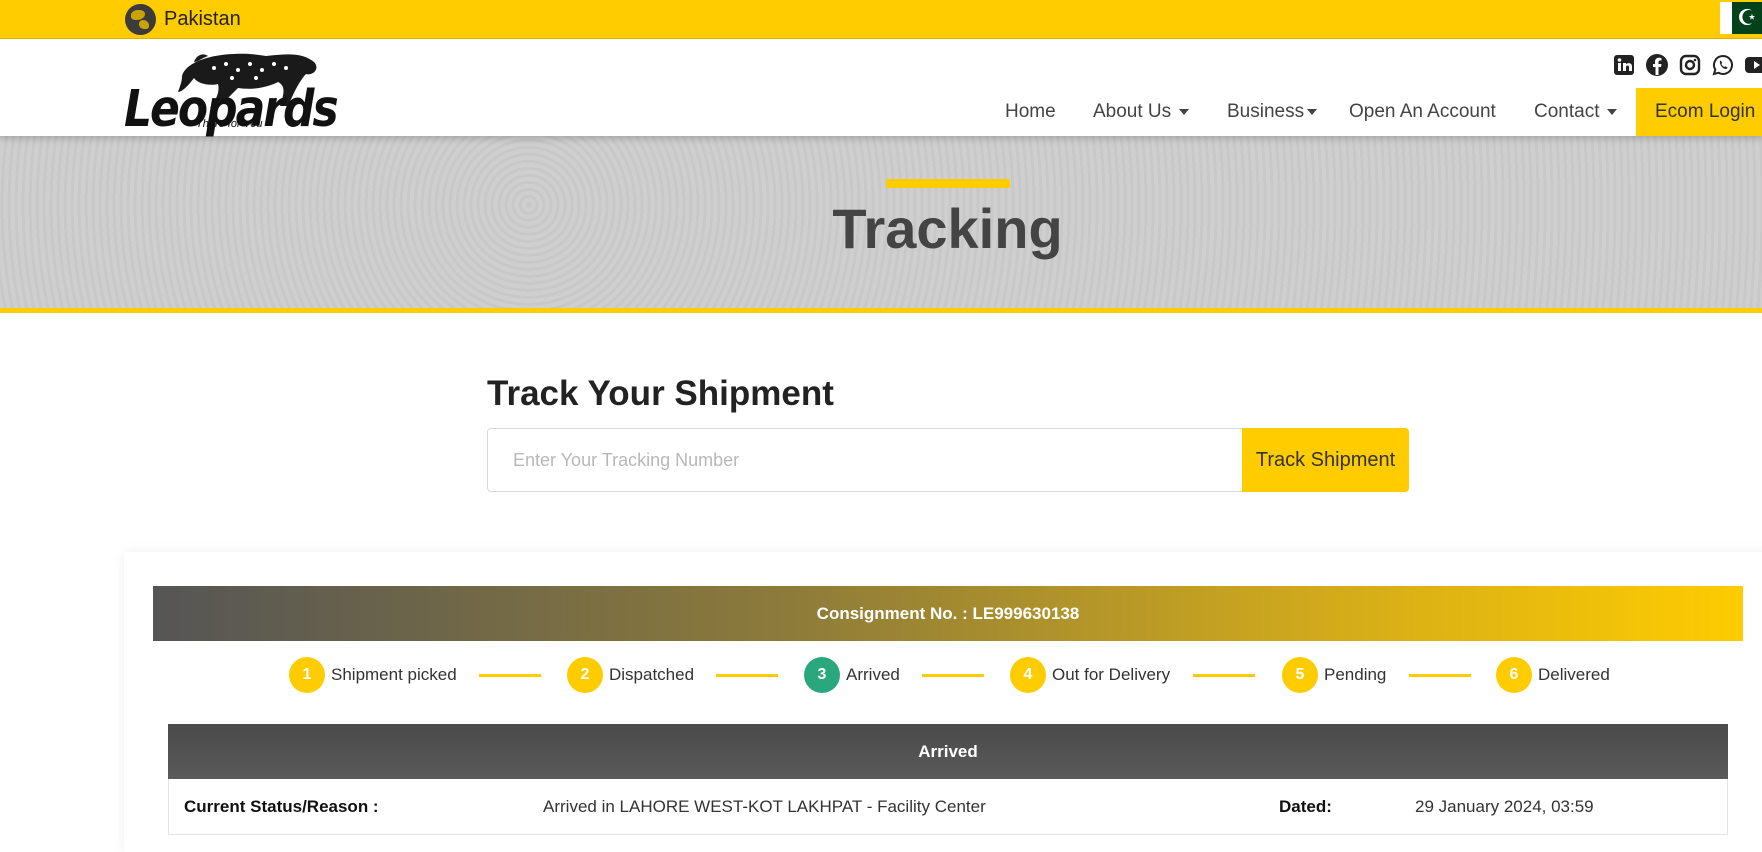  Describe the element at coordinates (1028, 675) in the screenshot. I see `step-number: 4` at that location.